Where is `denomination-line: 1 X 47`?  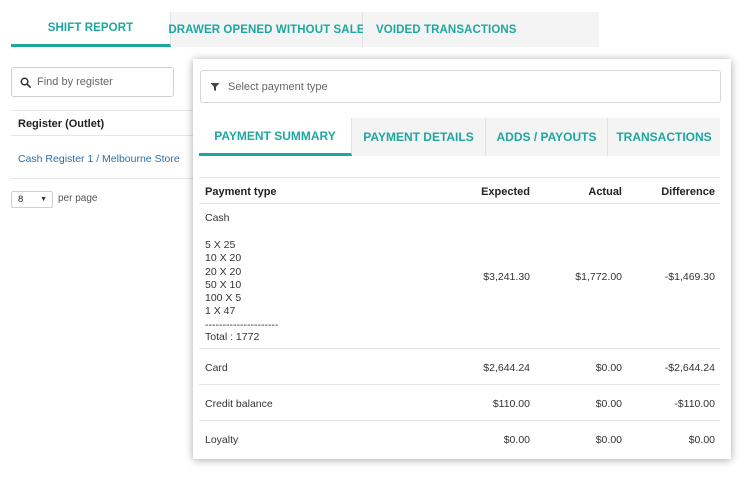 denomination-line: 1 X 47 is located at coordinates (220, 311).